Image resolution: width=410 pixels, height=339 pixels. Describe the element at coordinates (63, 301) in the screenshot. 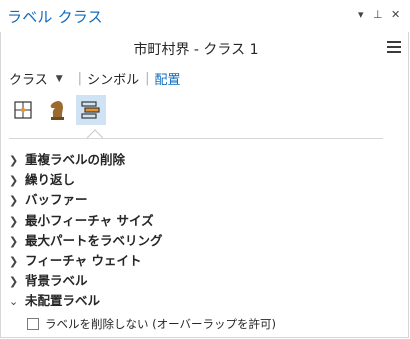

I see `section-label: 未配置ラベル` at that location.